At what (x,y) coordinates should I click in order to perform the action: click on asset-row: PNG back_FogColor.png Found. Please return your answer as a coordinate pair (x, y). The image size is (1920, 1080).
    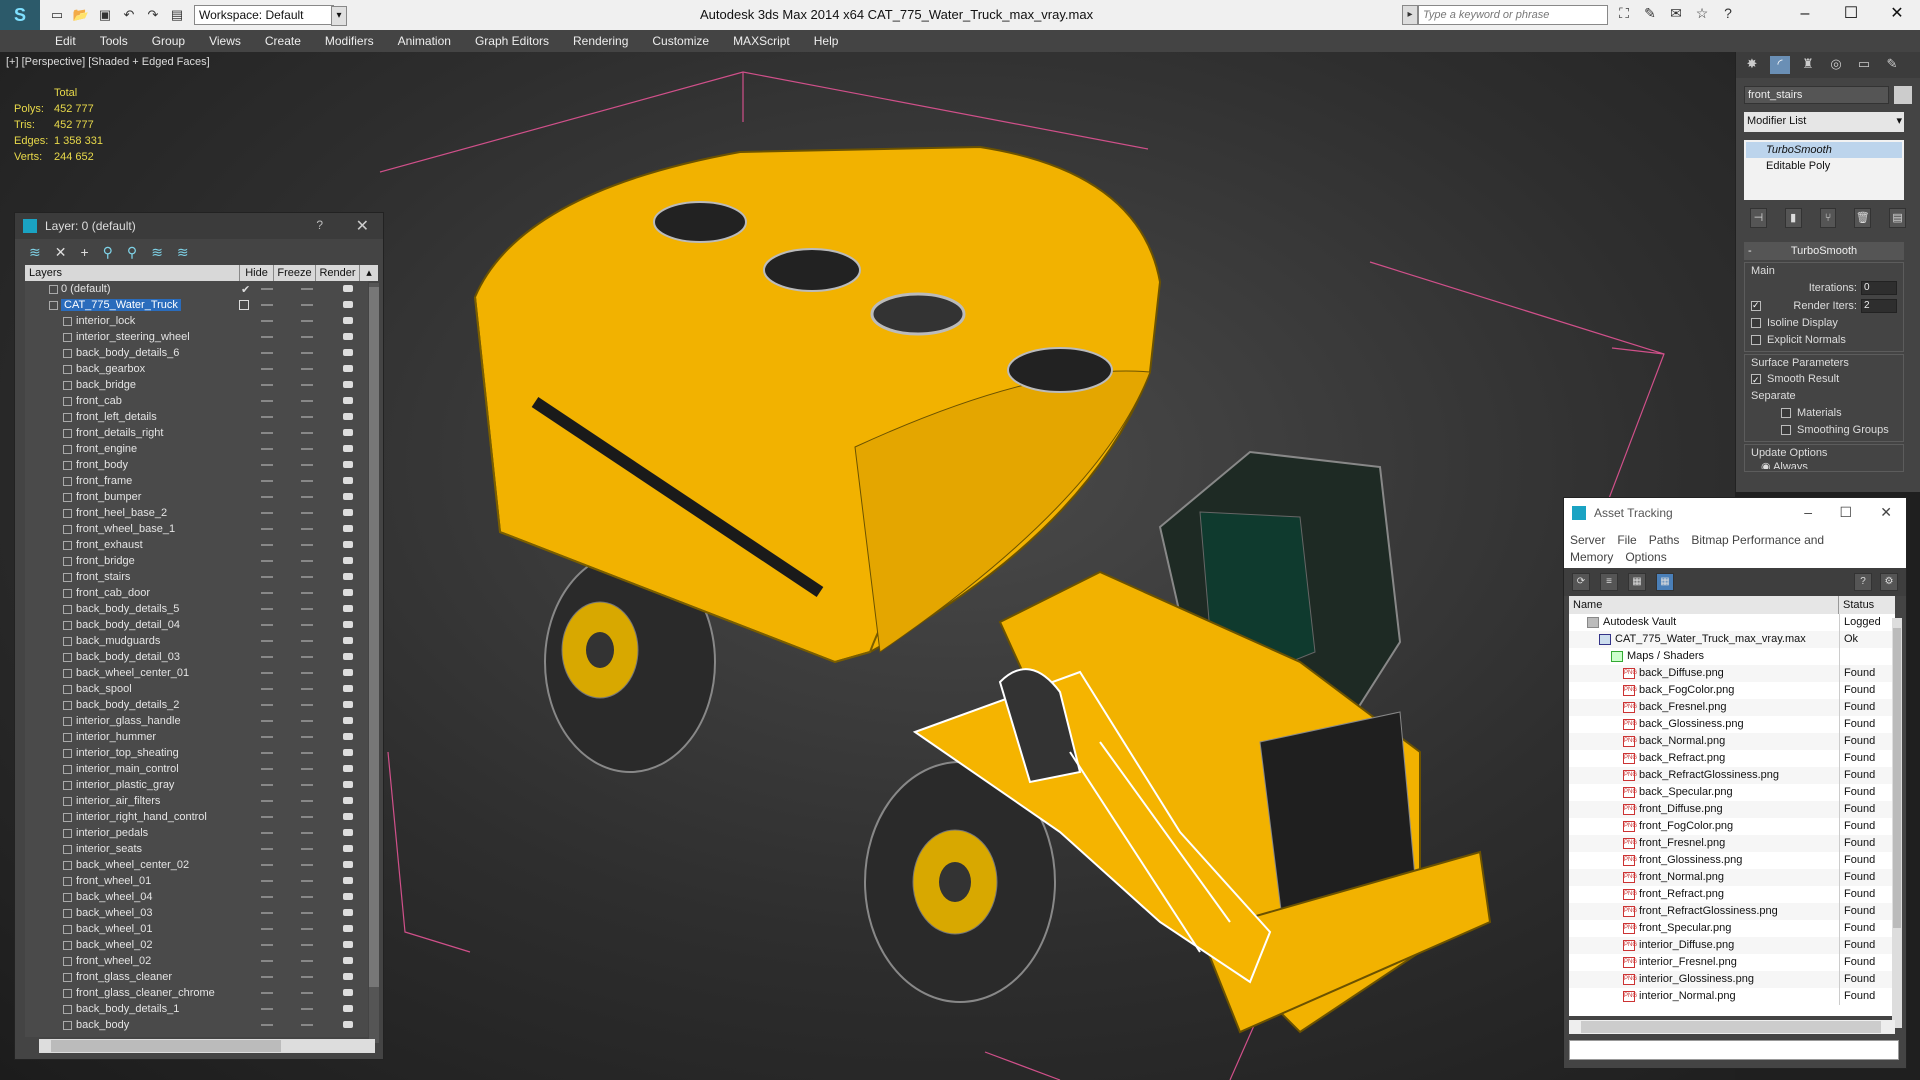
    Looking at the image, I should click on (1732, 690).